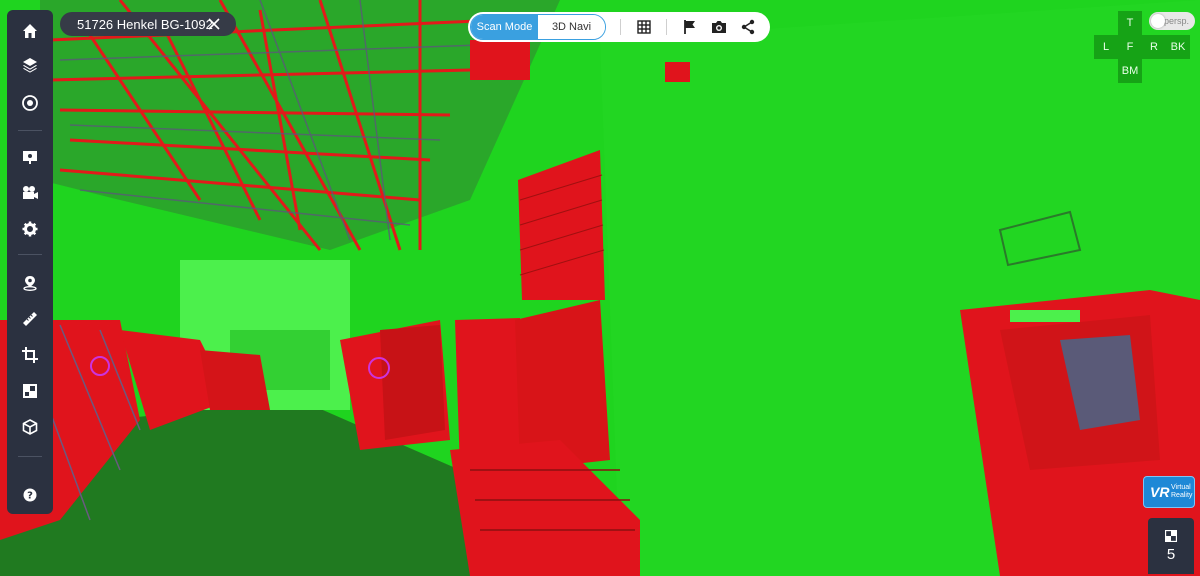 This screenshot has width=1200, height=576. I want to click on presentation-icon, so click(30, 157).